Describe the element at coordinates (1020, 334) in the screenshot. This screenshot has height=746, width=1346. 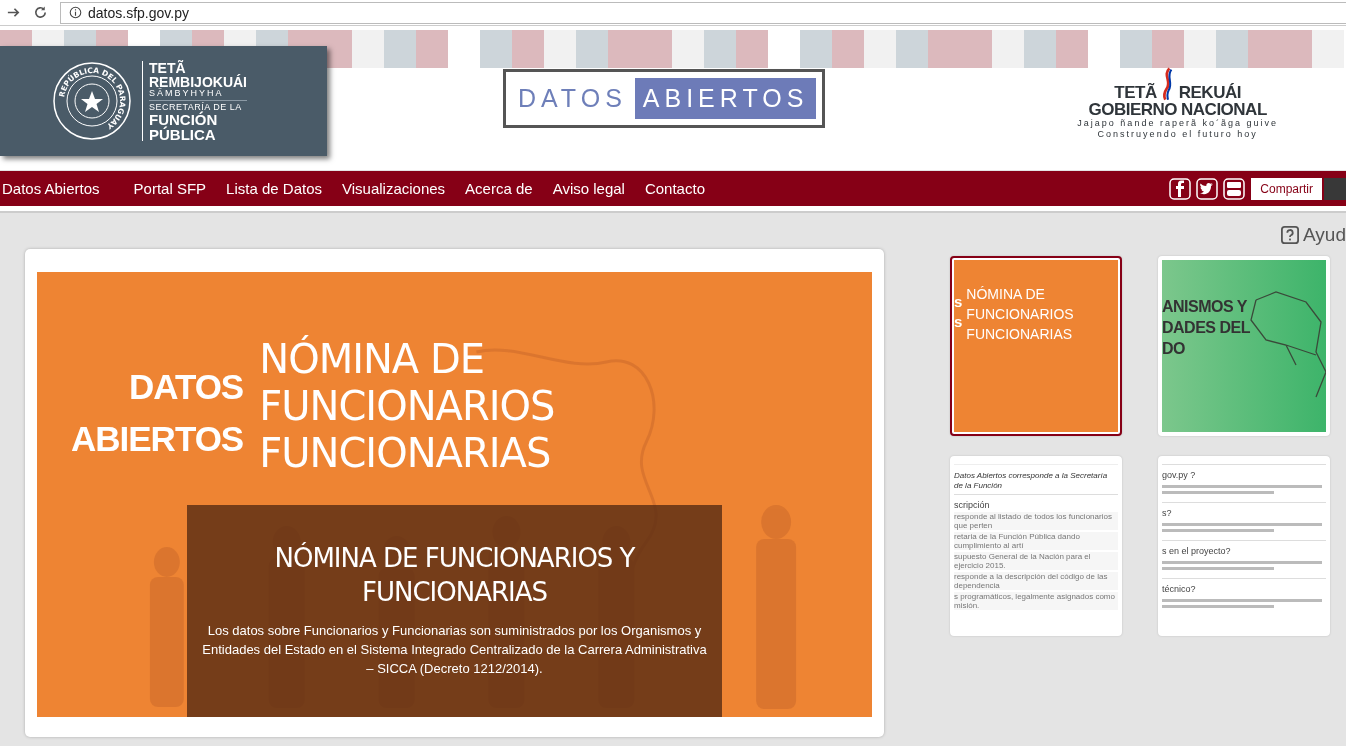
I see `thumbnail-title: FUNCIONARIAS` at that location.